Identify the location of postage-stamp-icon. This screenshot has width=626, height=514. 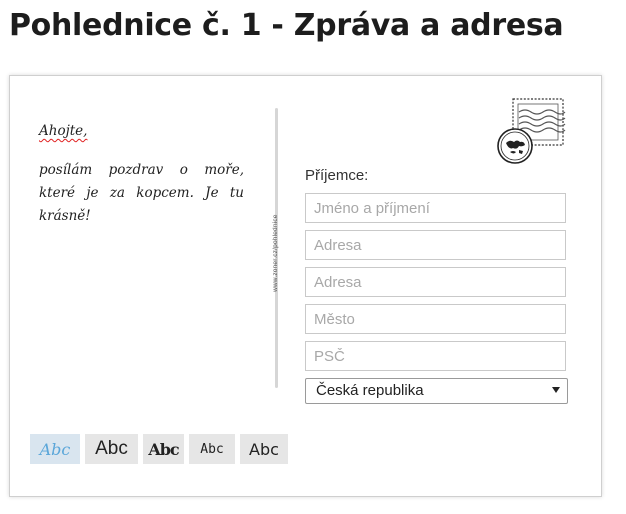
(531, 131).